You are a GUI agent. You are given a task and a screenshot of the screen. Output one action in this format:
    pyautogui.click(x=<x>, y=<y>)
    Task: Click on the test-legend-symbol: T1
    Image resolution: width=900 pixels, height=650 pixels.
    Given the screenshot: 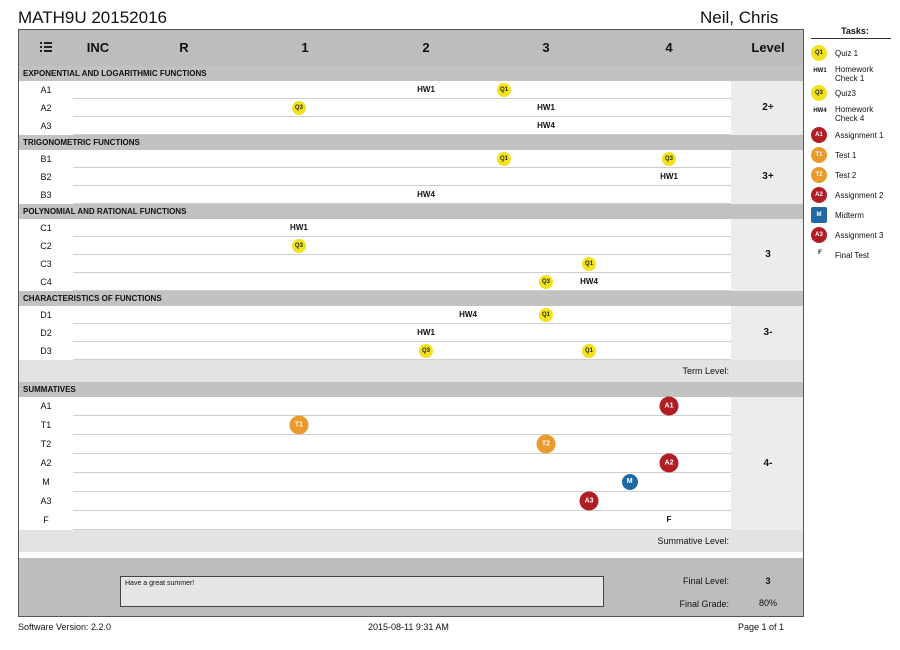 What is the action you would take?
    pyautogui.click(x=819, y=155)
    